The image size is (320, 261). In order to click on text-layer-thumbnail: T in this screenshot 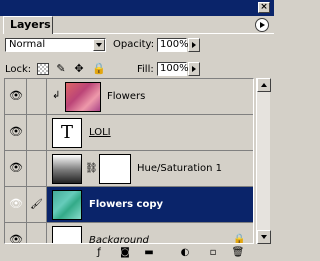, I will do `click(67, 133)`.